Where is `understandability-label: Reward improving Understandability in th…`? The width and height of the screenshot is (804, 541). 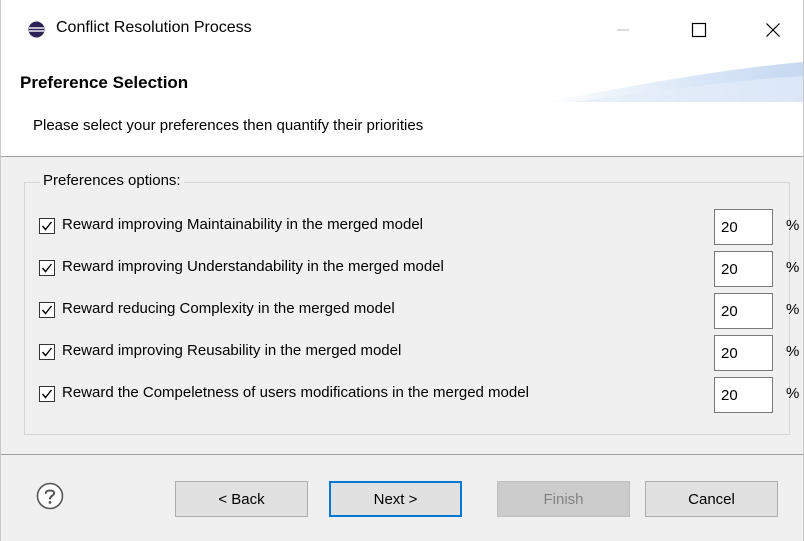
understandability-label: Reward improving Understandability in th… is located at coordinates (253, 266).